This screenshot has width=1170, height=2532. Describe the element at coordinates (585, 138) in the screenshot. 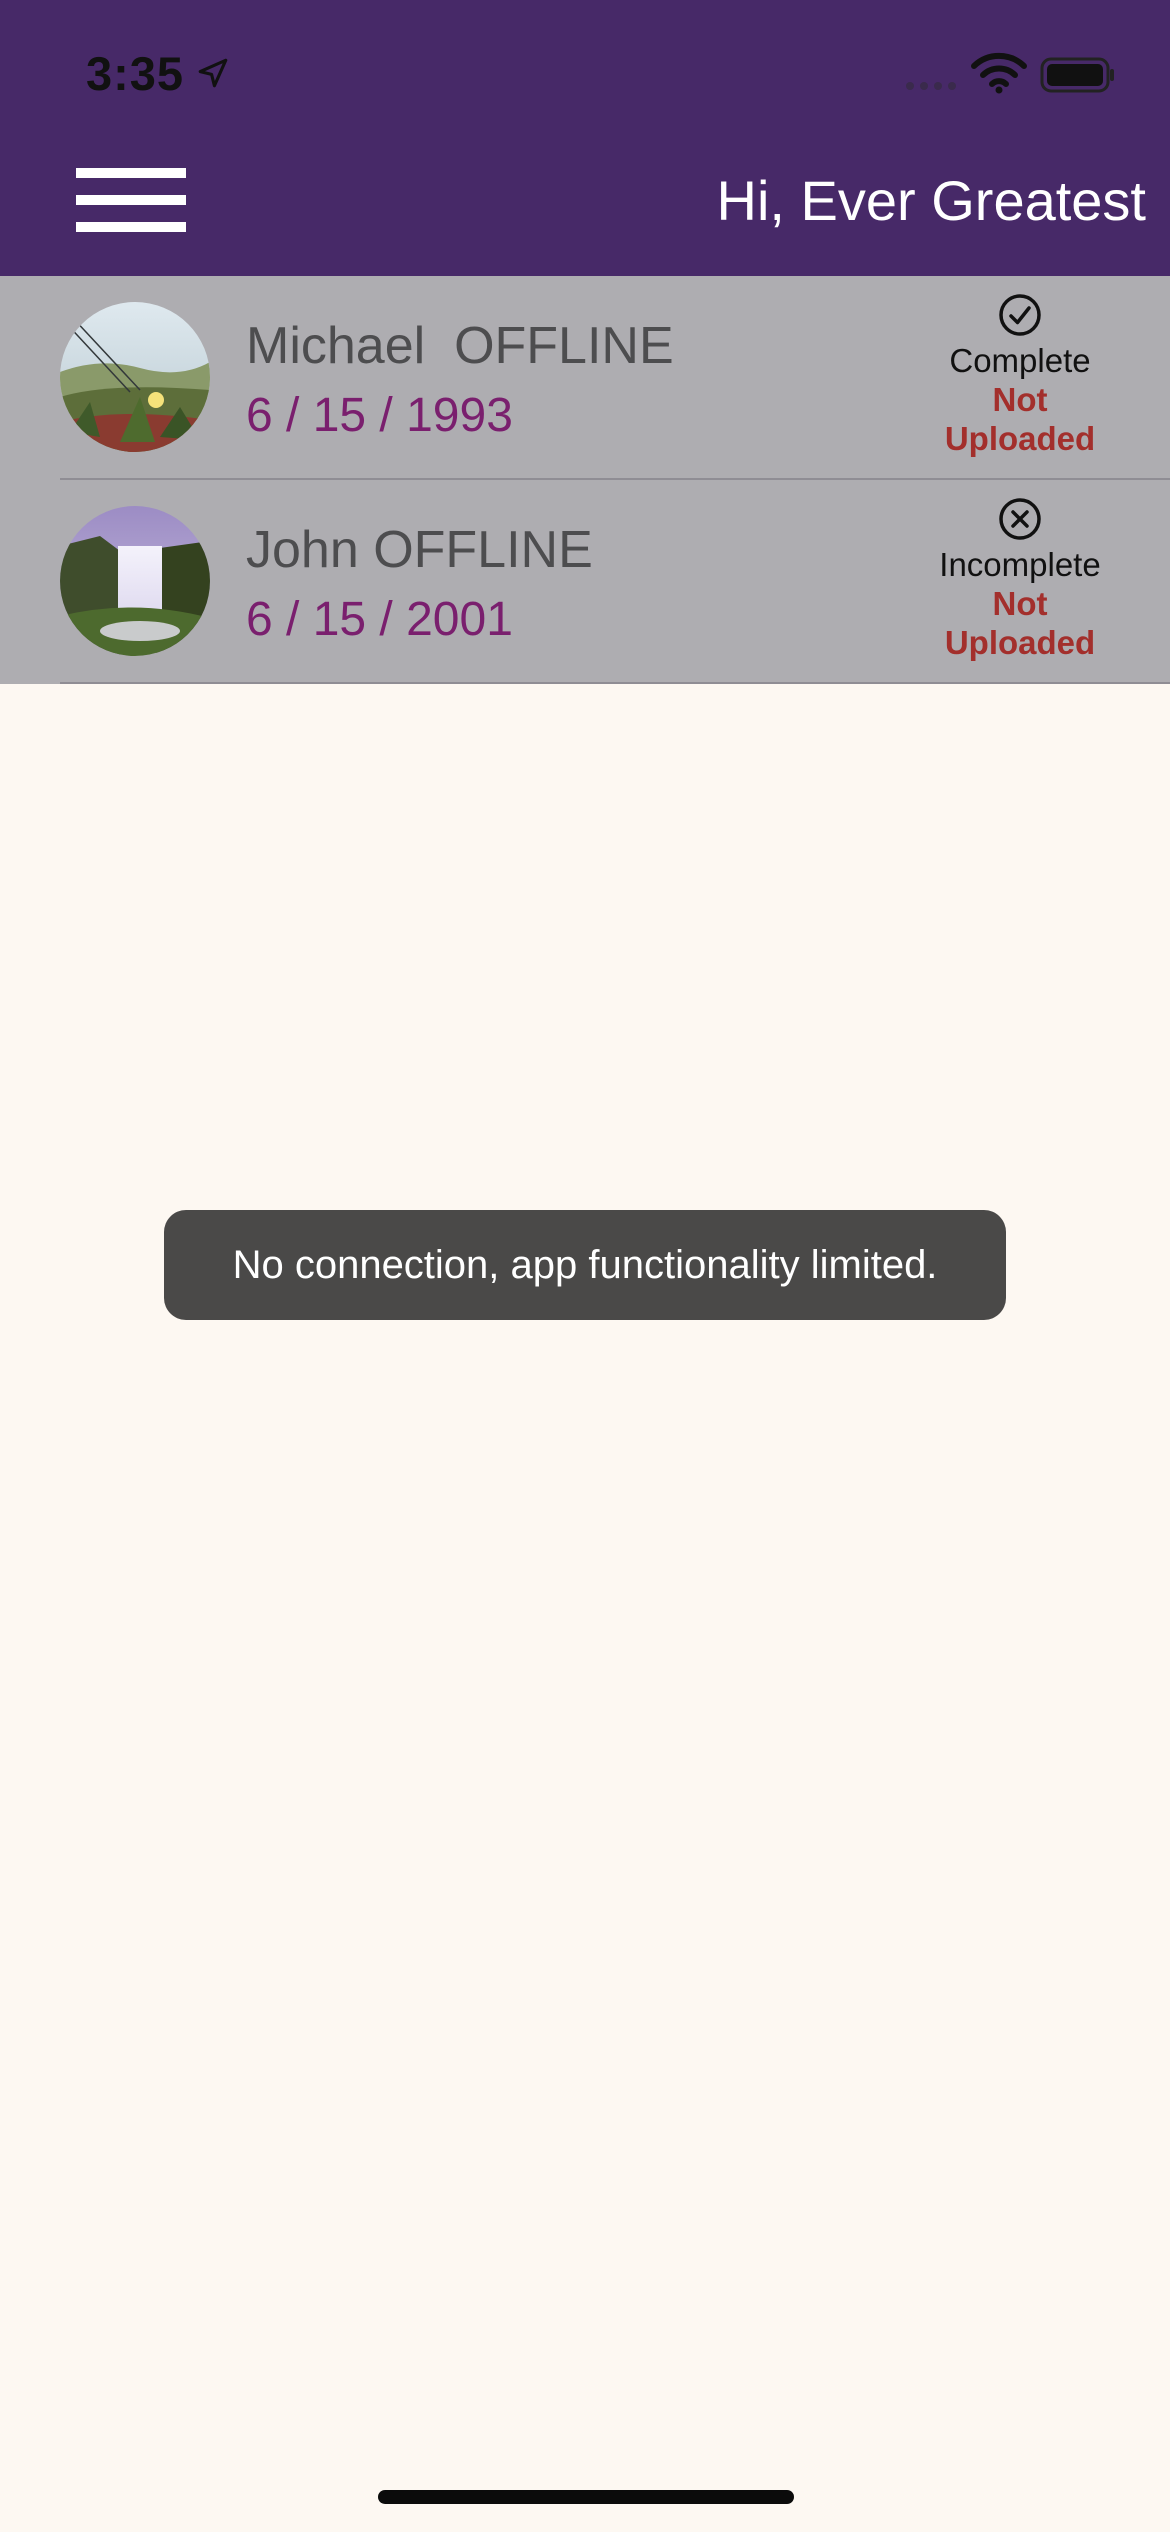

I see `app-header: 3:35 Hi, Ever Greatest` at that location.